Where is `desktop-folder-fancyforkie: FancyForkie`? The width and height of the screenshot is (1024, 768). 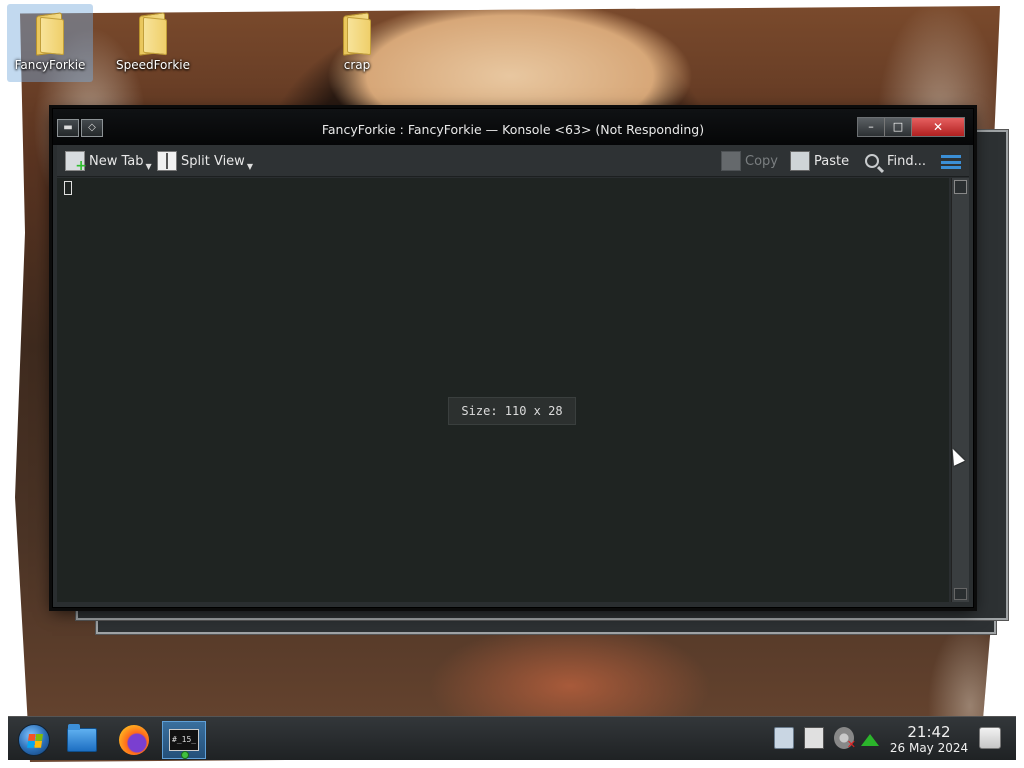
desktop-folder-fancyforkie: FancyForkie is located at coordinates (50, 43).